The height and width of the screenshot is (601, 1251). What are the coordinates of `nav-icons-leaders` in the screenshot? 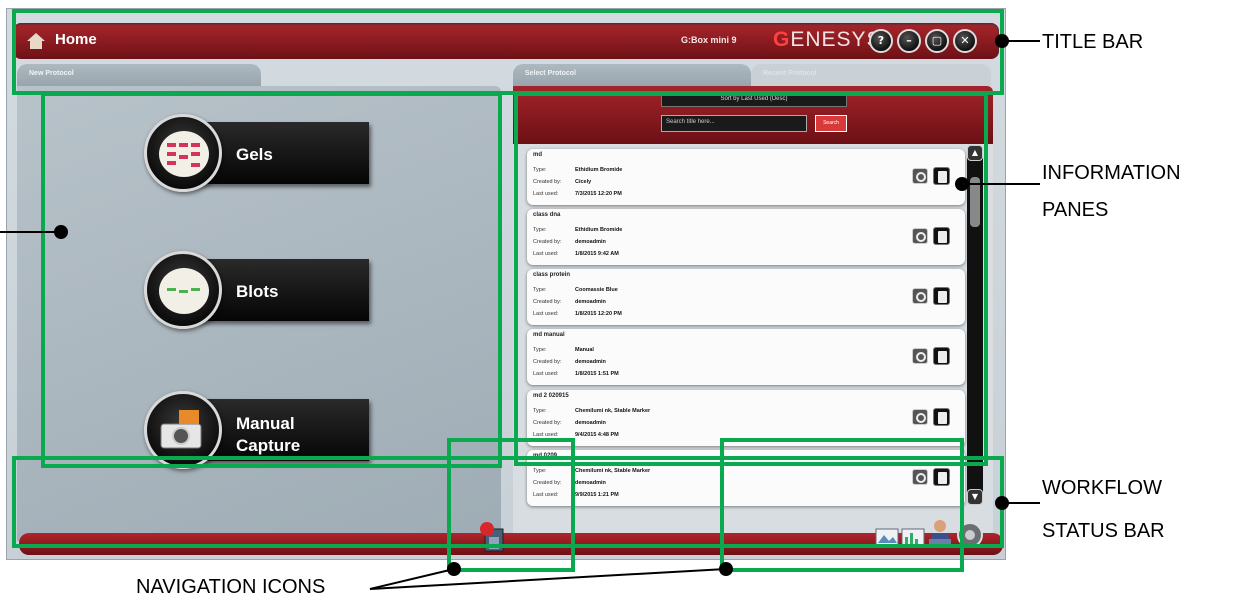 It's located at (551, 576).